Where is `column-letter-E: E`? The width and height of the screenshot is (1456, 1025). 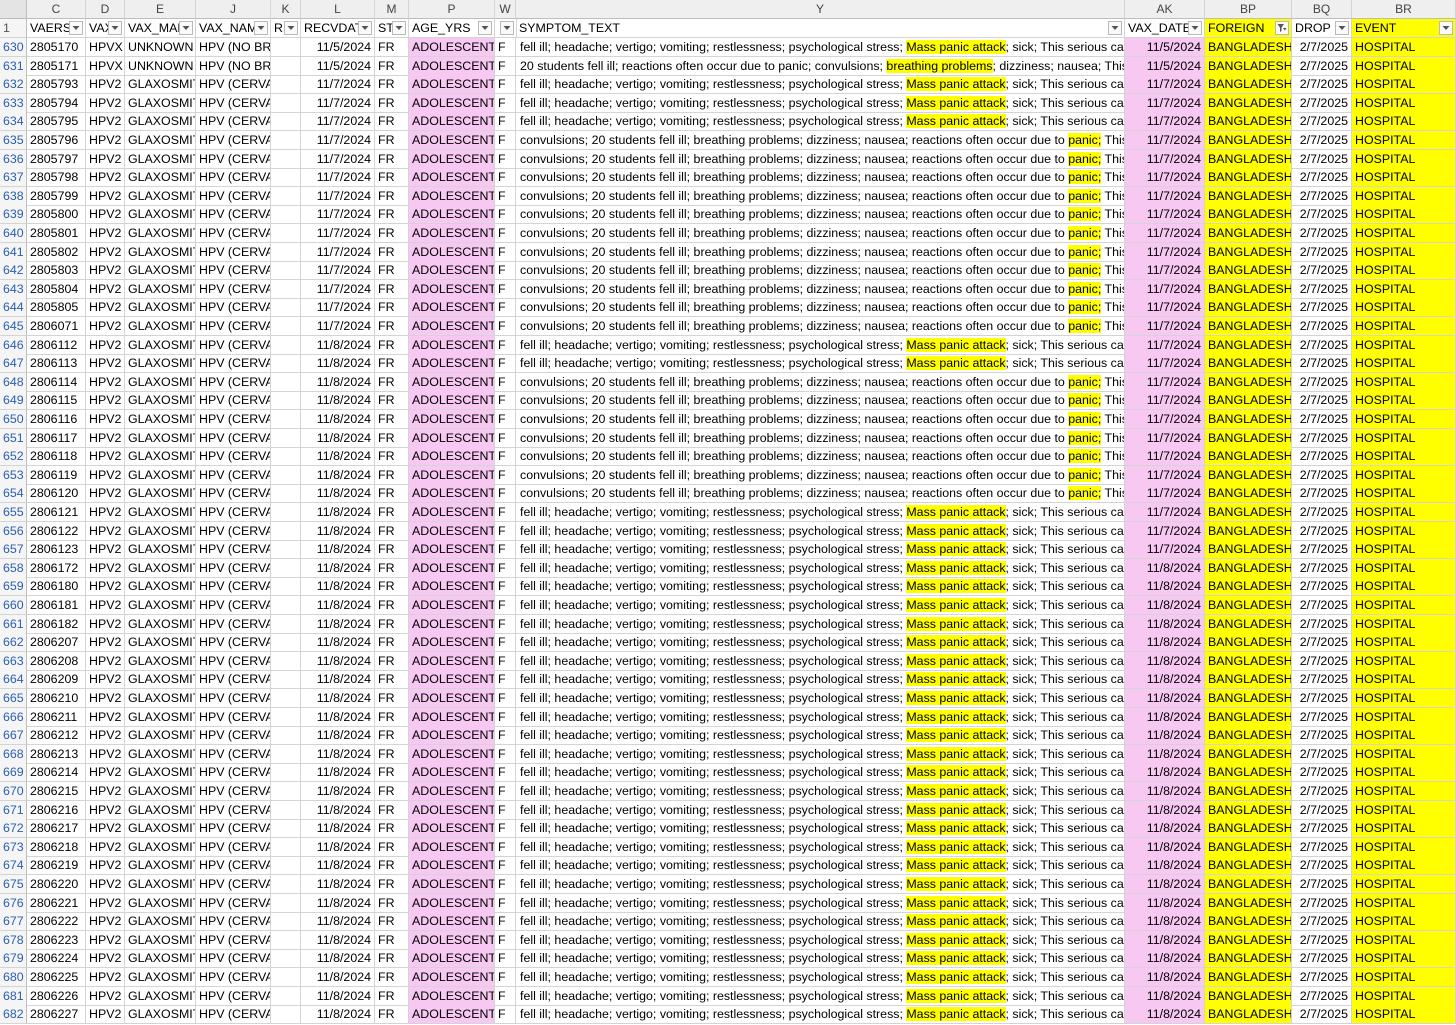 column-letter-E: E is located at coordinates (160, 9).